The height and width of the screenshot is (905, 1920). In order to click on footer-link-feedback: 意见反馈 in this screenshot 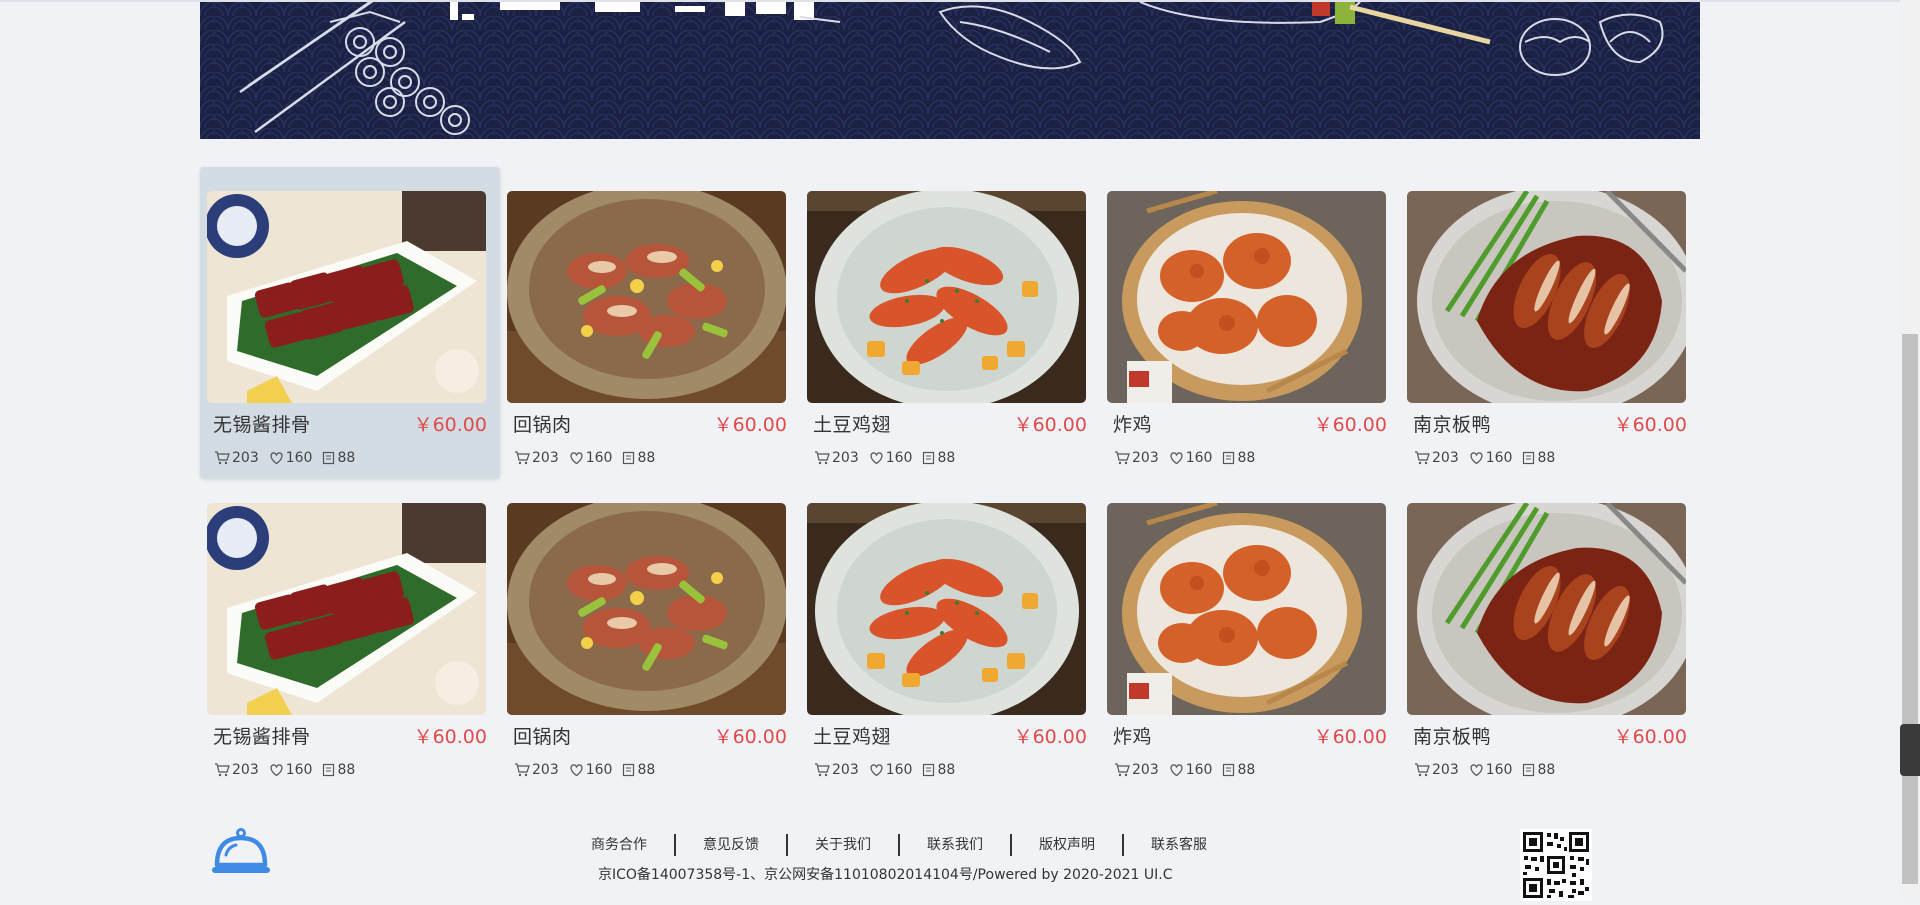, I will do `click(731, 845)`.